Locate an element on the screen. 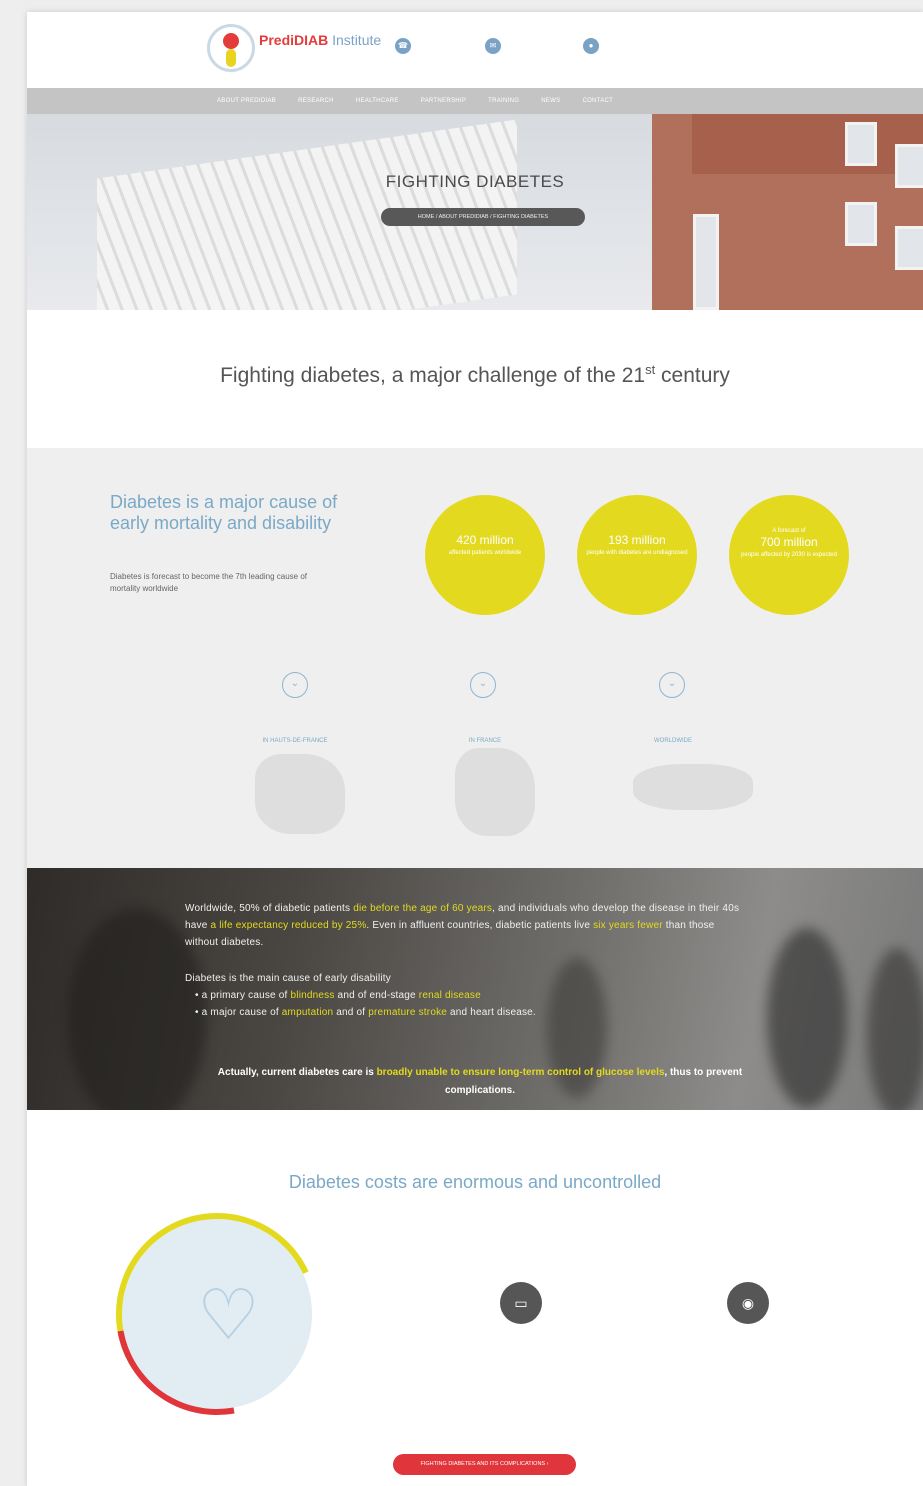  highlight: blindness is located at coordinates (312, 995).